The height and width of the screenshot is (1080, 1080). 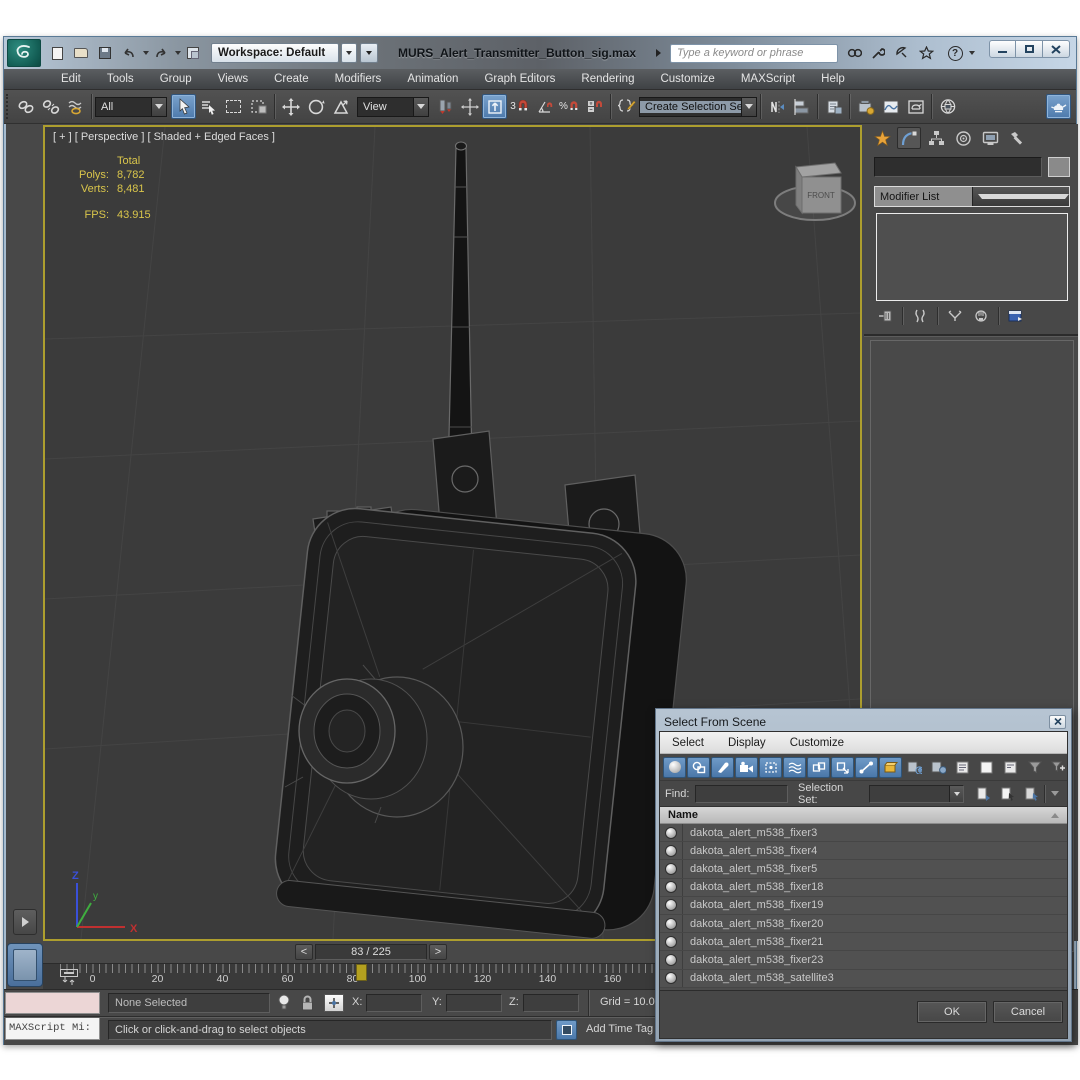 I want to click on z-coordinate-field, so click(x=551, y=1003).